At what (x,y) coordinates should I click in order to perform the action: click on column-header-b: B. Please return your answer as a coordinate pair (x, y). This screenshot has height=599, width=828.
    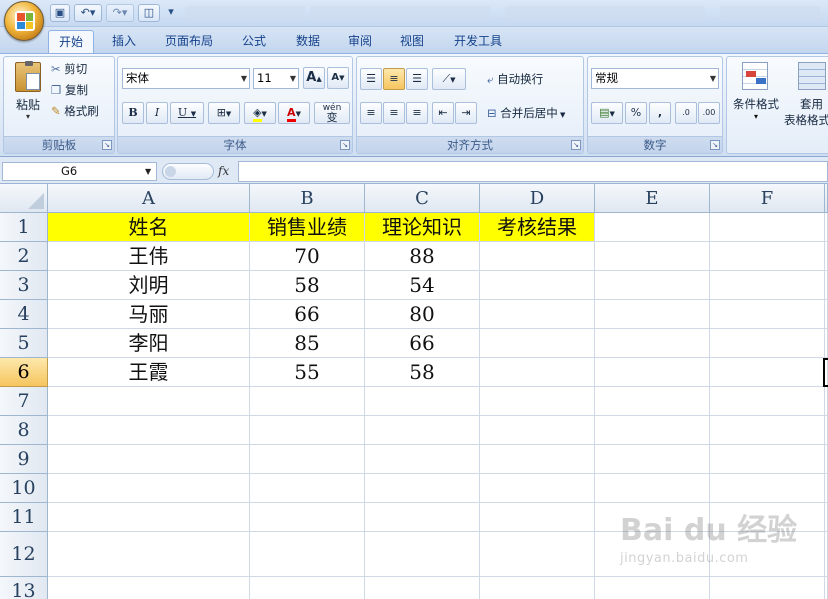
    Looking at the image, I should click on (307, 198).